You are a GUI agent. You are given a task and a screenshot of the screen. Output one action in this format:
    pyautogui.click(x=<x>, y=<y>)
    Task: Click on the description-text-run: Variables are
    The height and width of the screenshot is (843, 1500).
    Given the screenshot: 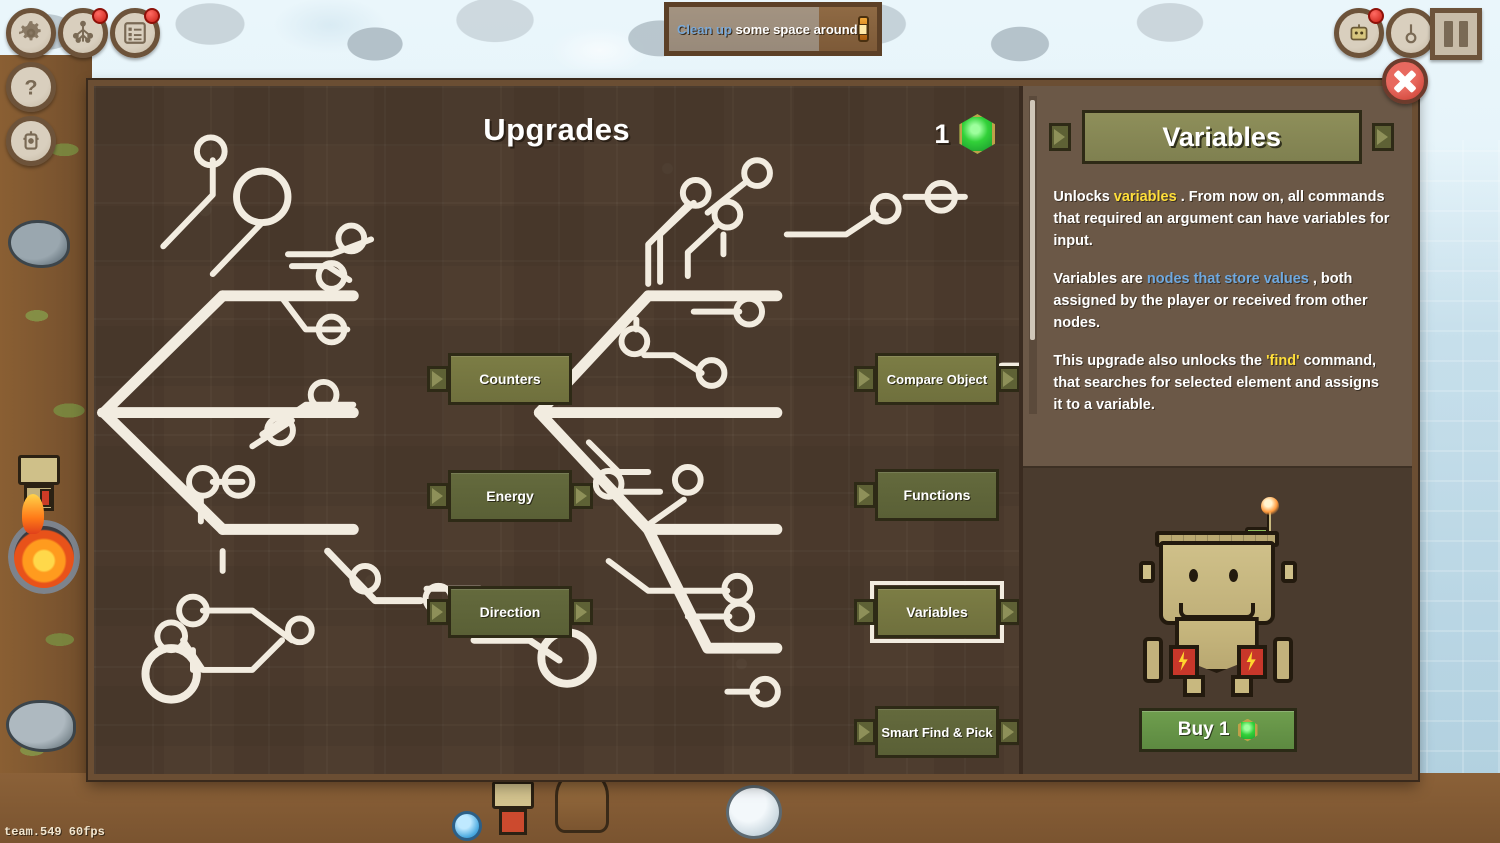 What is the action you would take?
    pyautogui.click(x=1100, y=279)
    